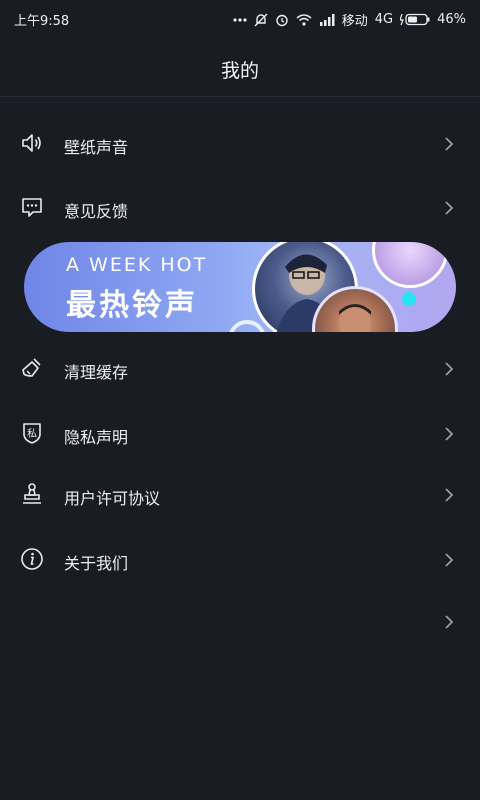 The image size is (480, 800). I want to click on status-icons: 移动 4G 46%, so click(349, 19).